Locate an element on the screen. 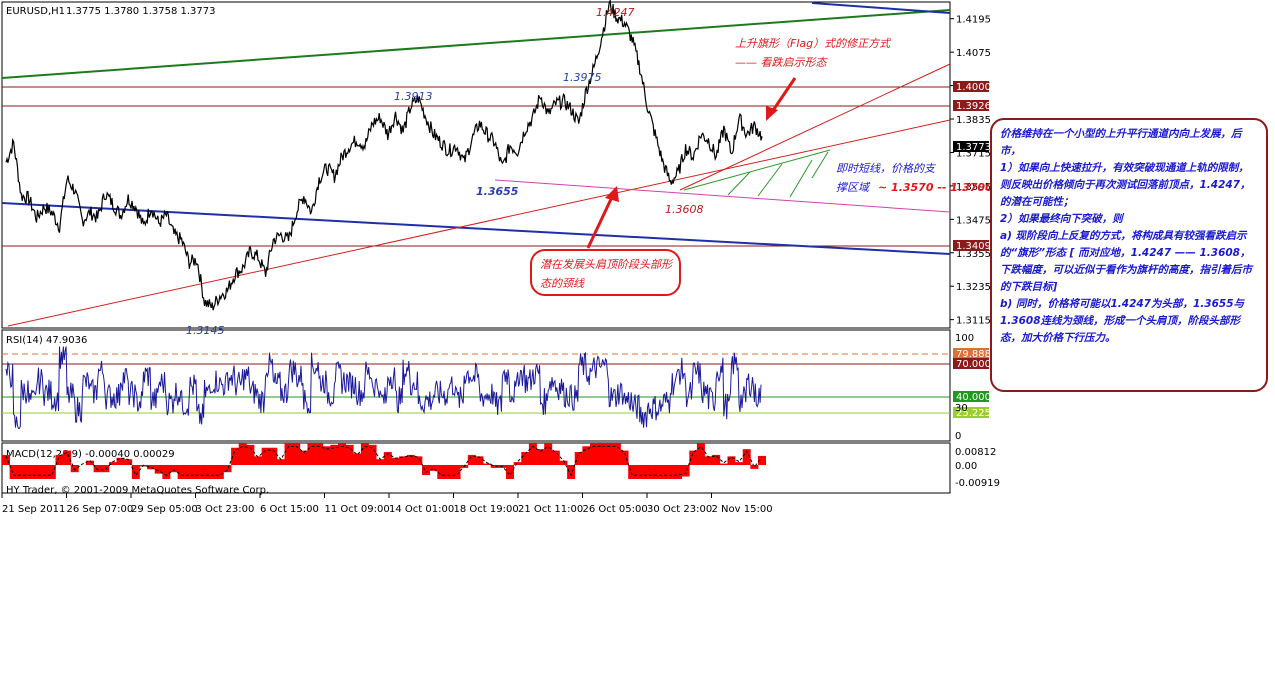 The width and height of the screenshot is (1275, 680). svg-text: 态的颈线 is located at coordinates (562, 283).